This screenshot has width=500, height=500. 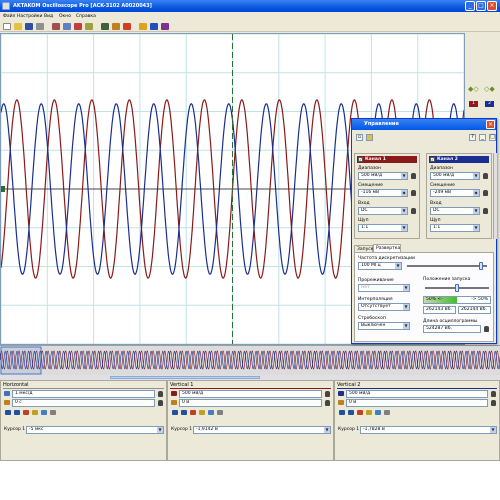 I want to click on open-icon, so click(x=18, y=26).